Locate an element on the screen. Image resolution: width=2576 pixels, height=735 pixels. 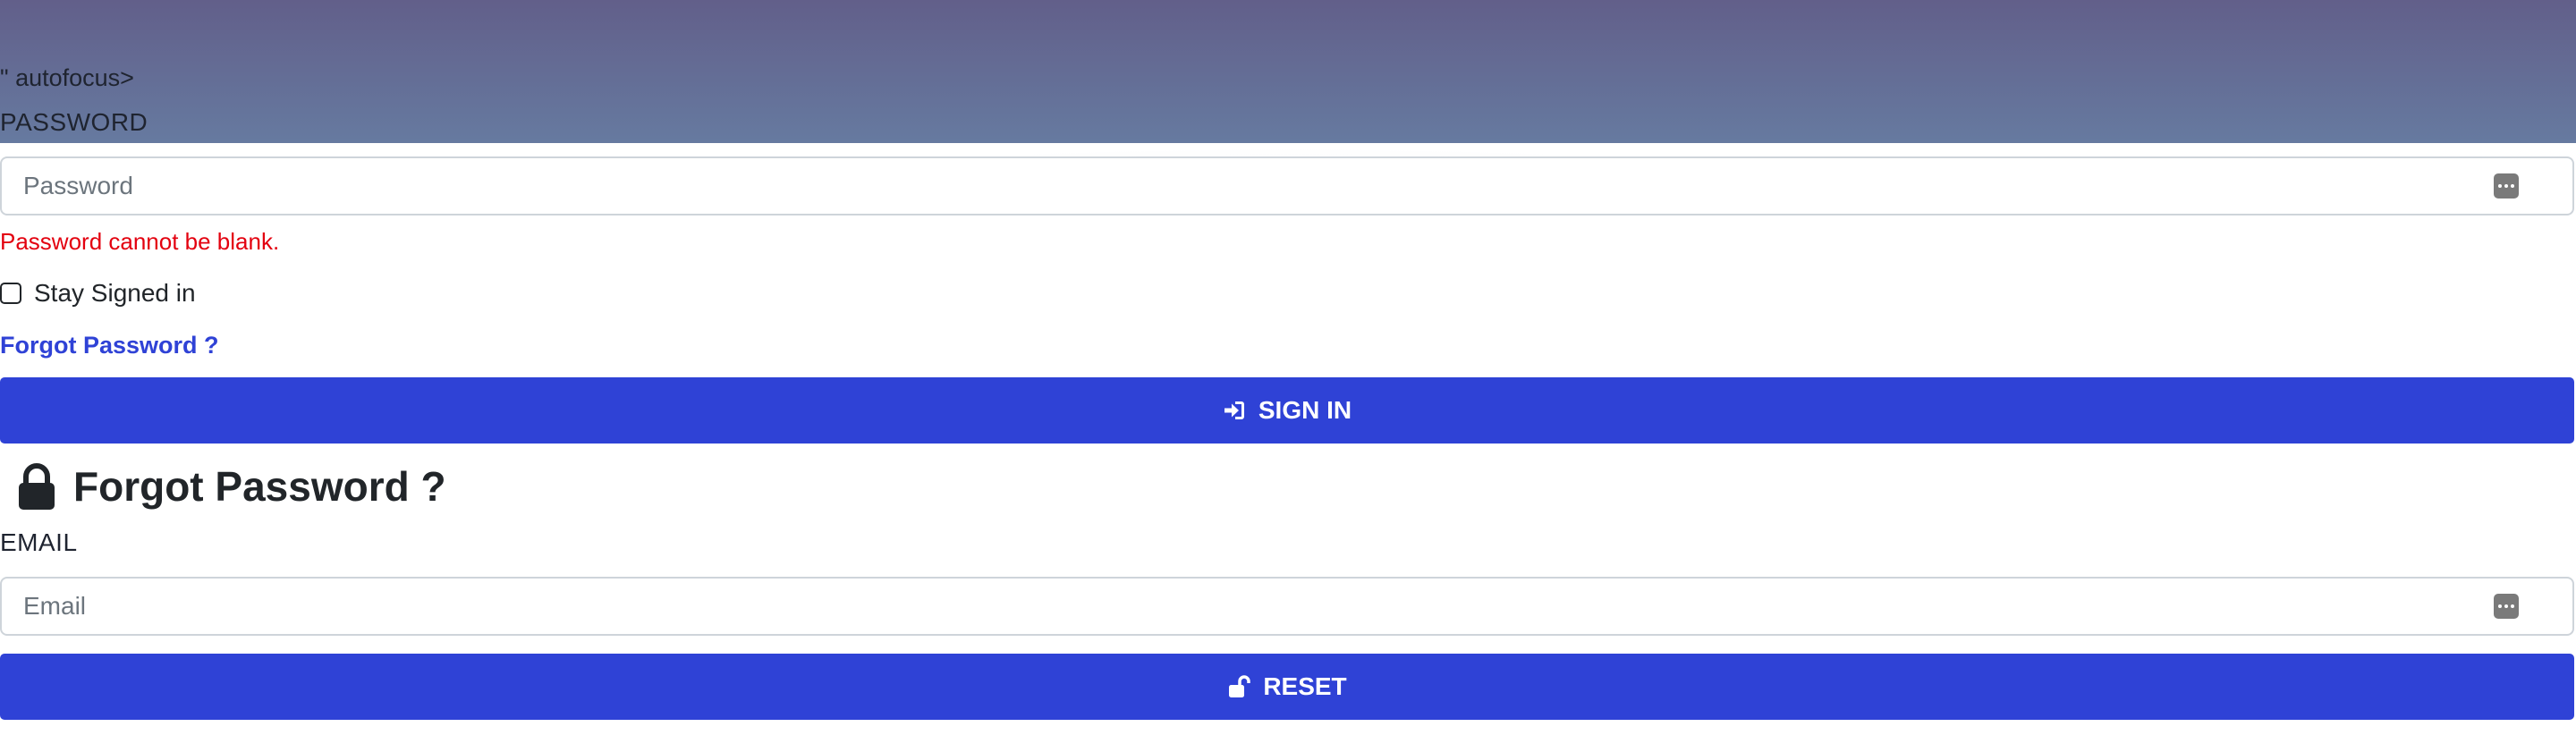
password-error-message: Password cannot be blank. is located at coordinates (140, 241).